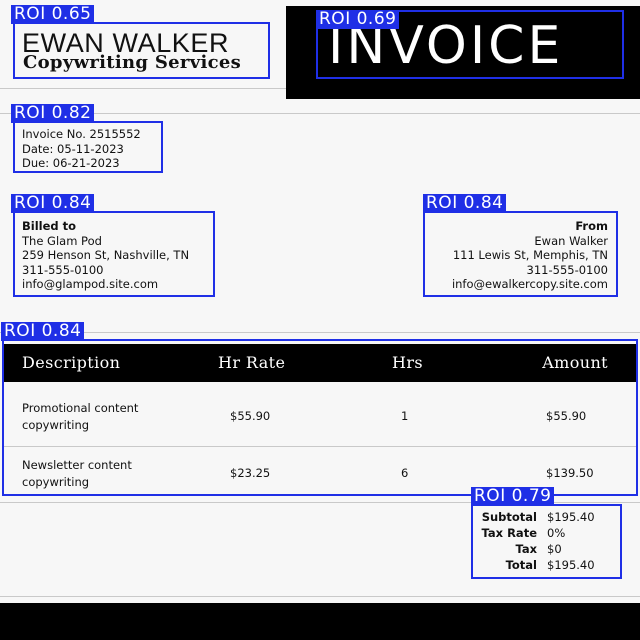 Image resolution: width=640 pixels, height=640 pixels. What do you see at coordinates (88, 147) in the screenshot?
I see `roi-box-meta` at bounding box center [88, 147].